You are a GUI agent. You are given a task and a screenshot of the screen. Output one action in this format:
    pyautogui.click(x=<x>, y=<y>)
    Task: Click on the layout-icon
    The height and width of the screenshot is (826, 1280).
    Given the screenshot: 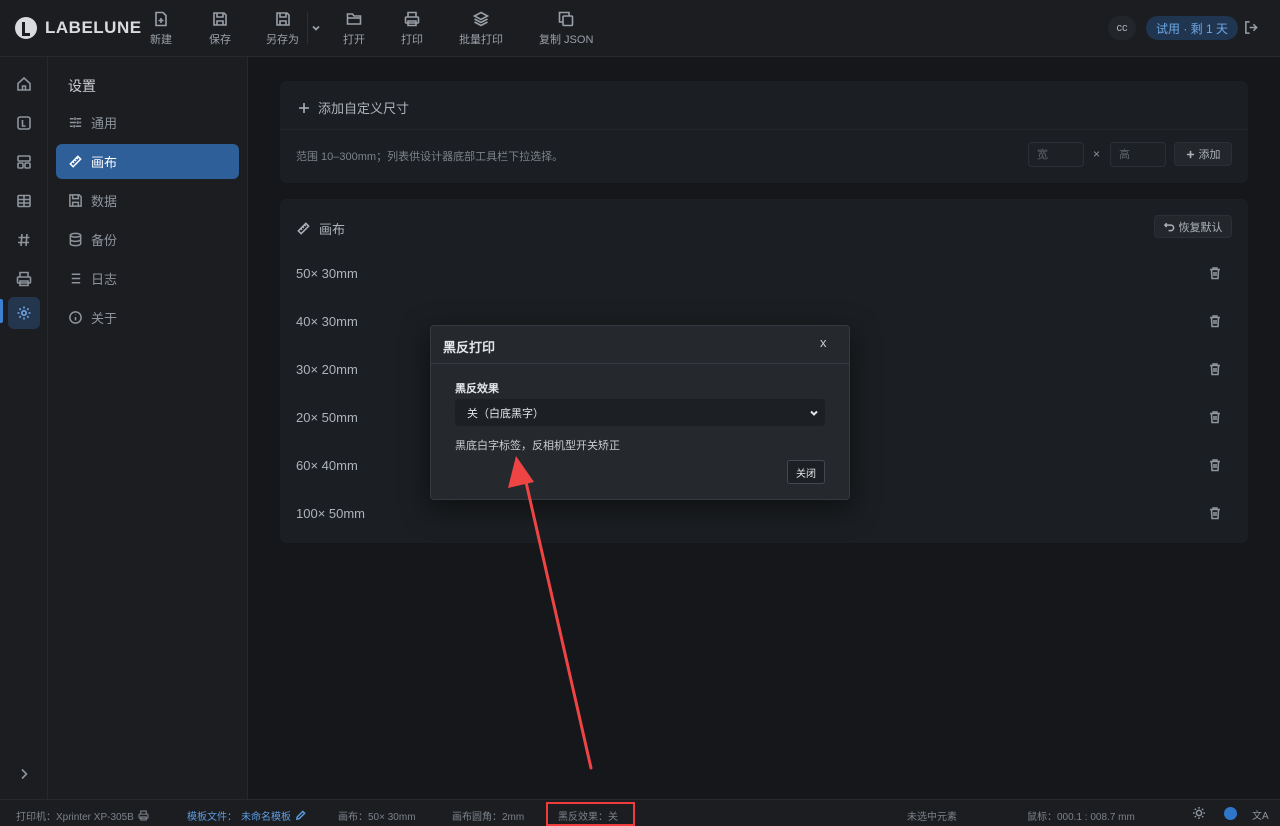 What is the action you would take?
    pyautogui.click(x=24, y=162)
    